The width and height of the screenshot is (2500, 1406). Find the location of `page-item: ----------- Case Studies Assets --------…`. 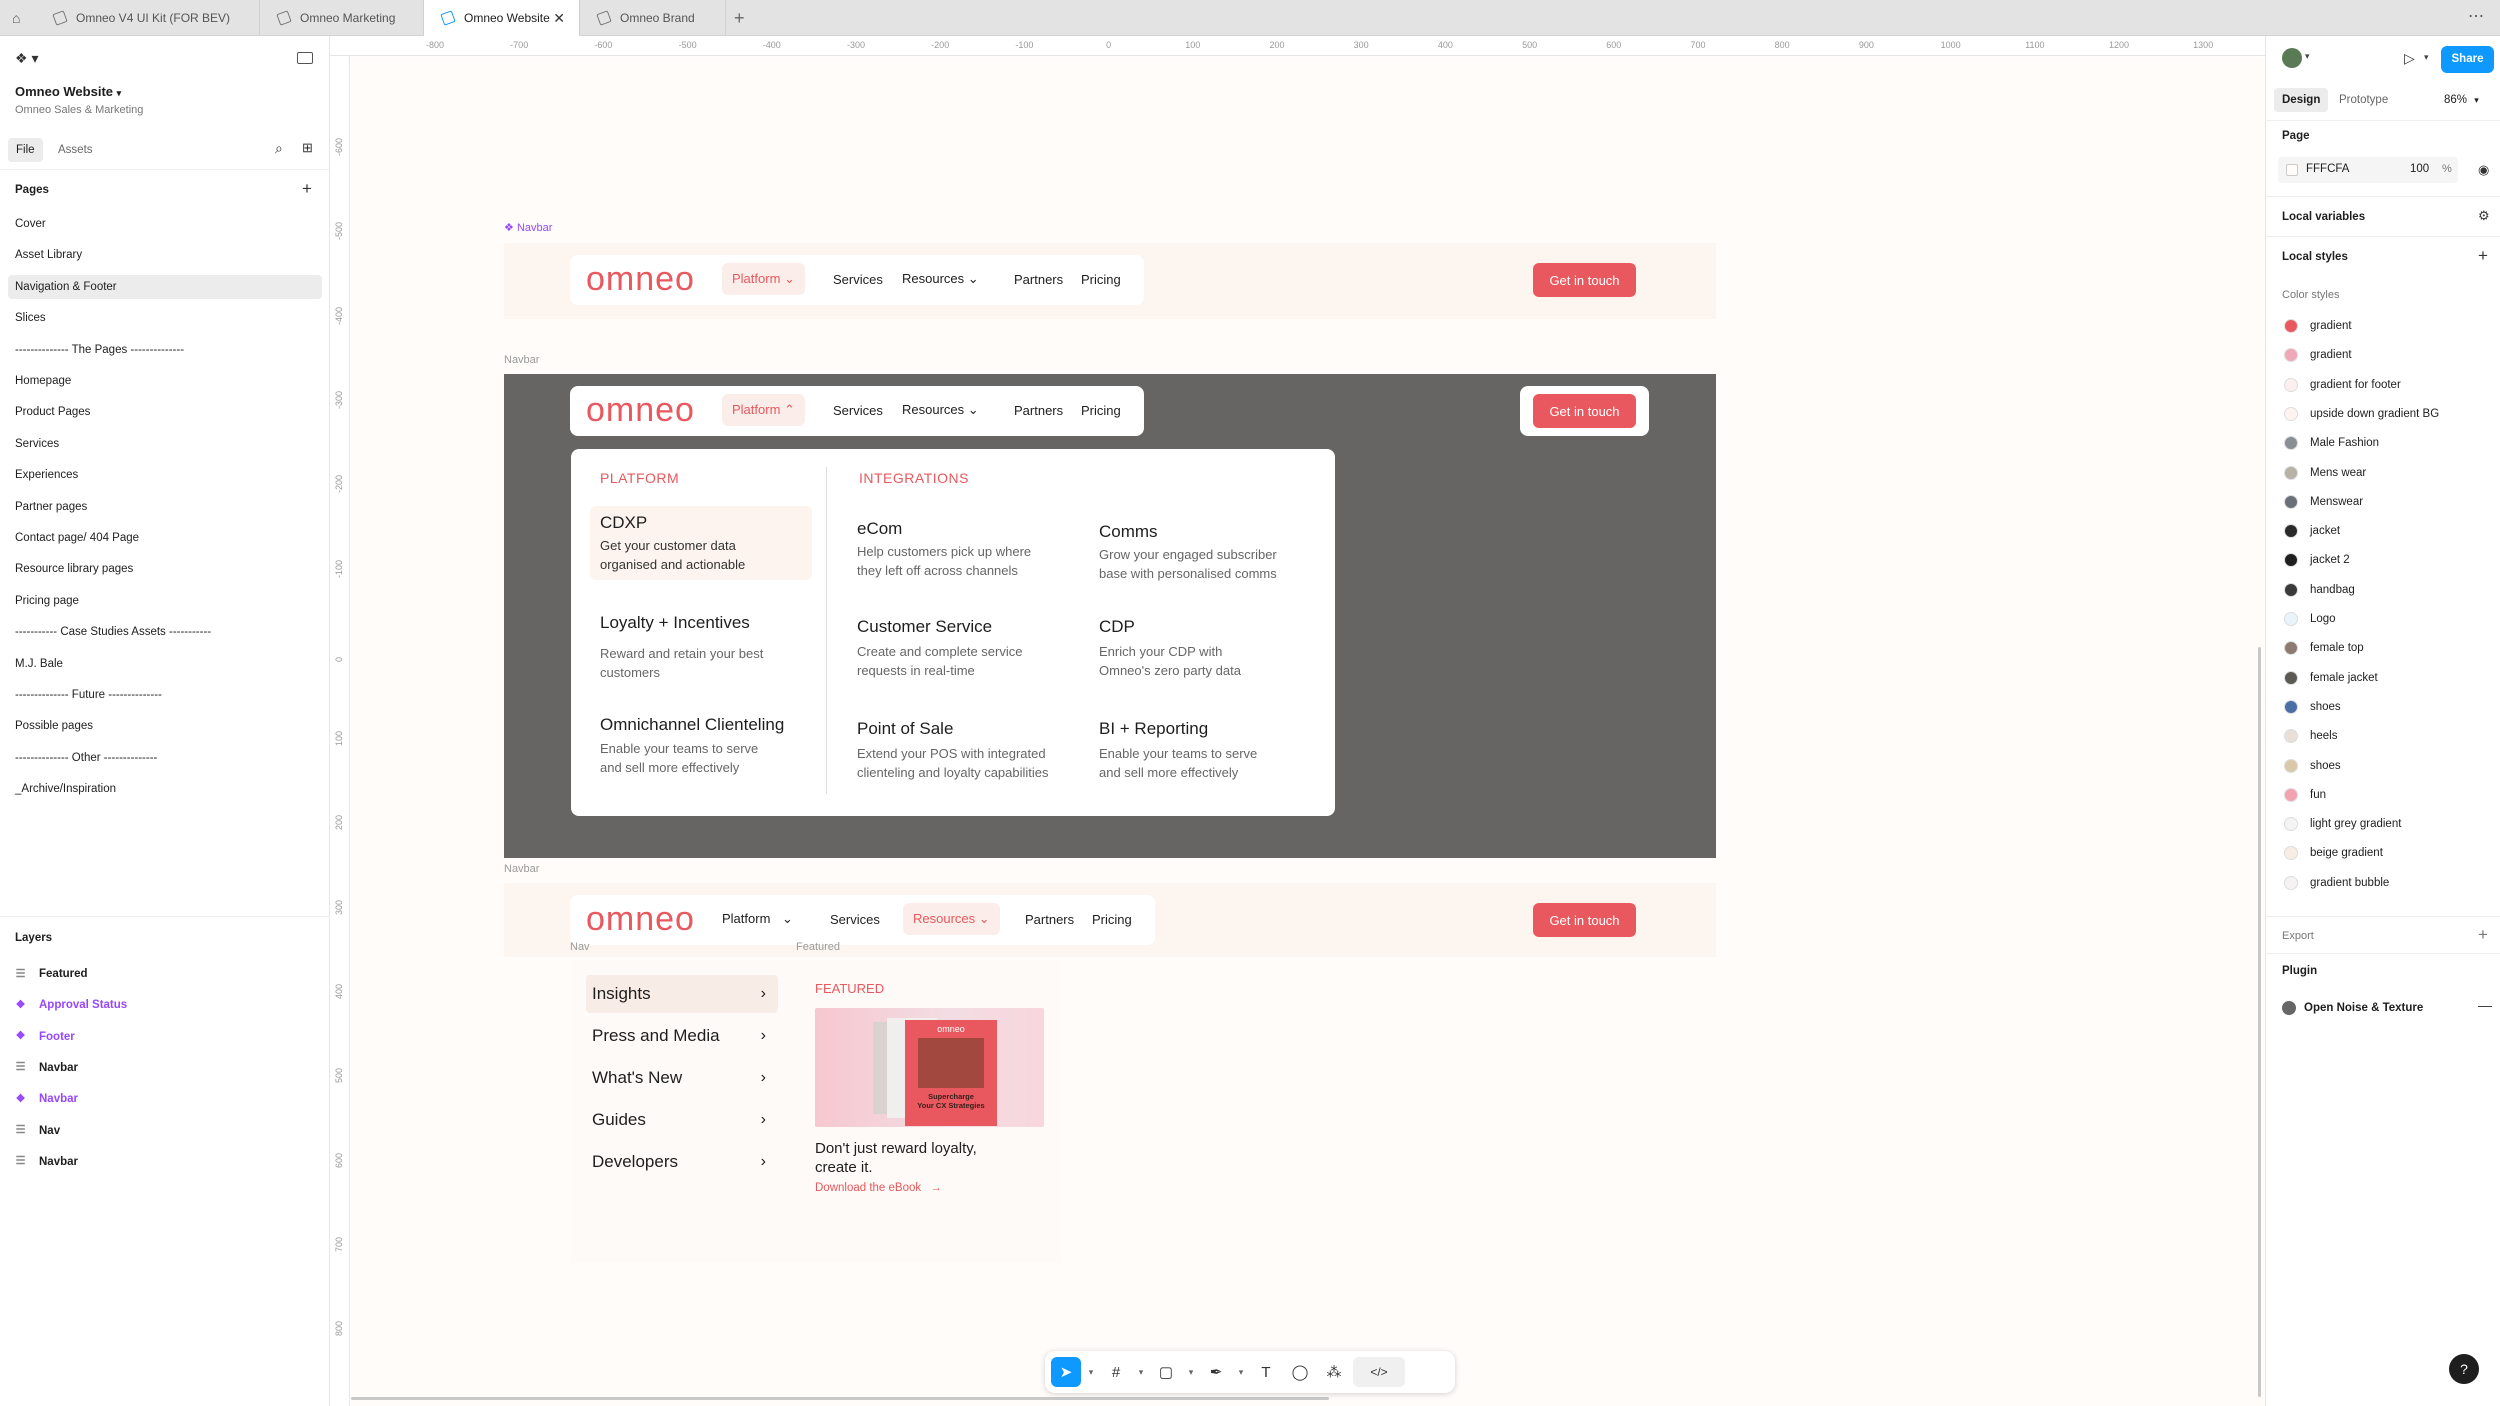

page-item: ----------- Case Studies Assets --------… is located at coordinates (165, 632).